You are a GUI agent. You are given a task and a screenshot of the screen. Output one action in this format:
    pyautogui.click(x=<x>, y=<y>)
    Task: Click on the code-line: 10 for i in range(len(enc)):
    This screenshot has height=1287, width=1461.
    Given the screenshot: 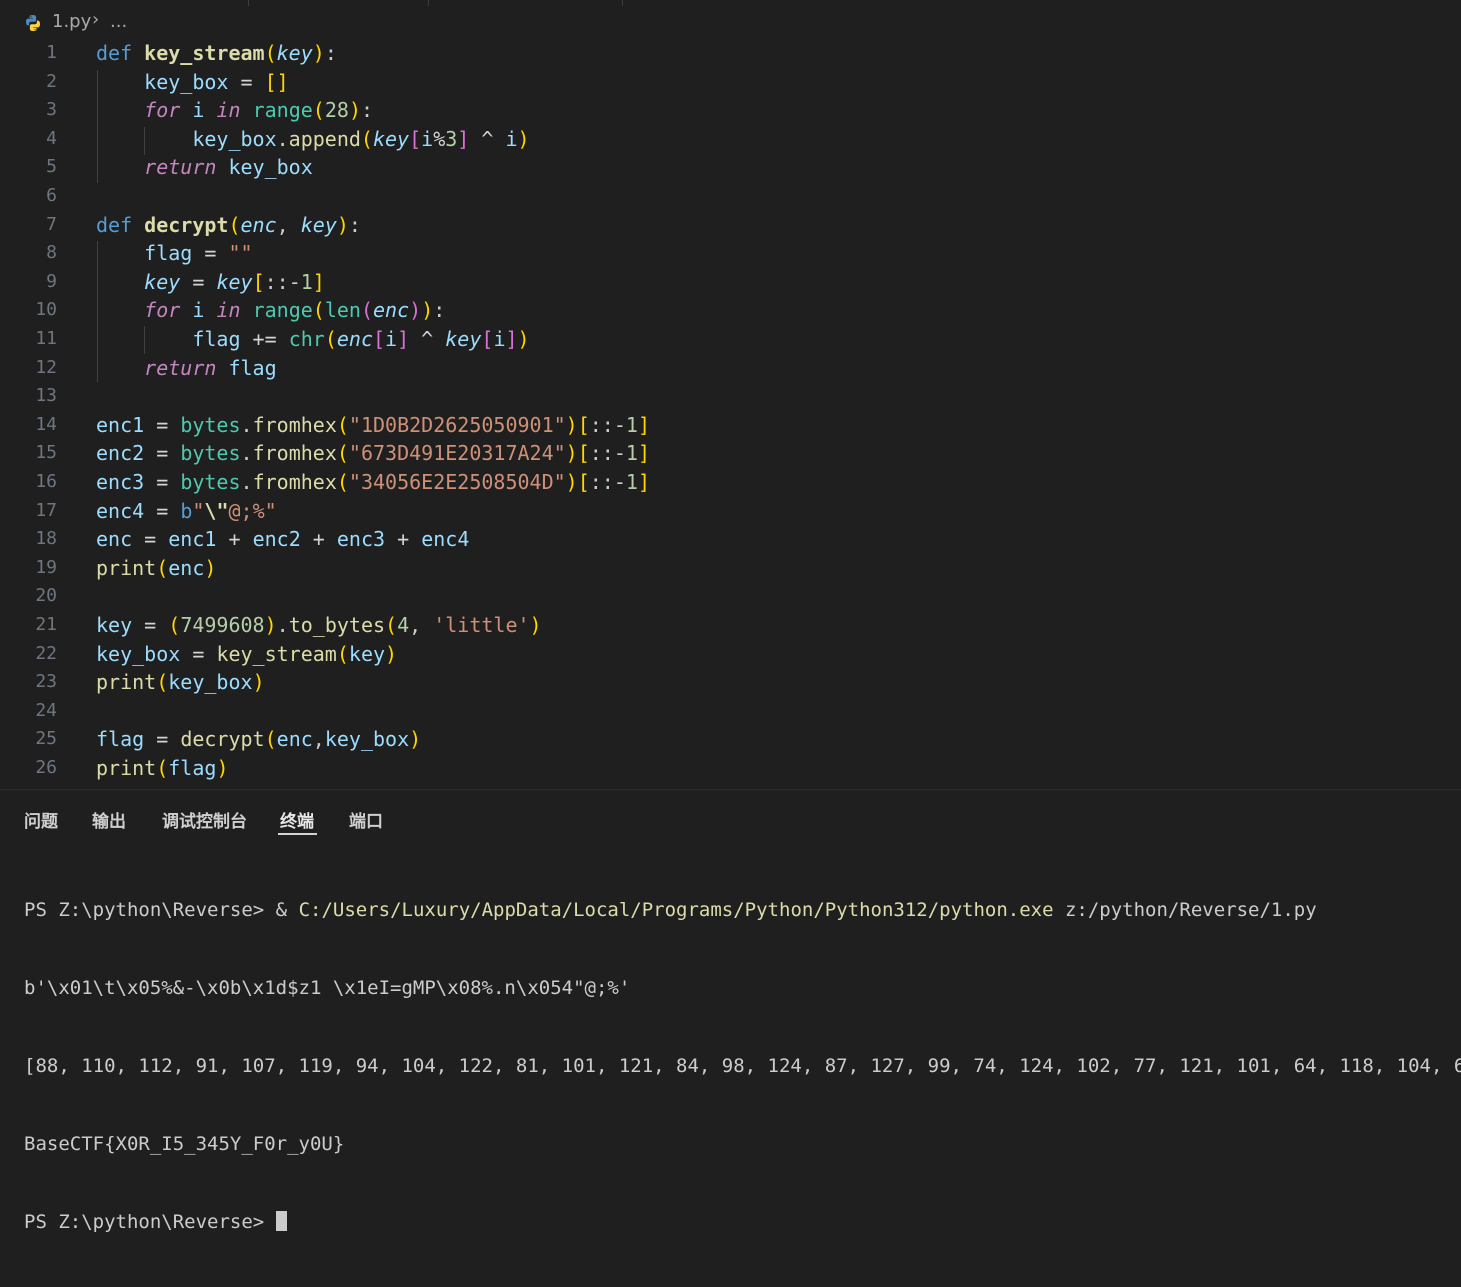 What is the action you would take?
    pyautogui.click(x=730, y=310)
    